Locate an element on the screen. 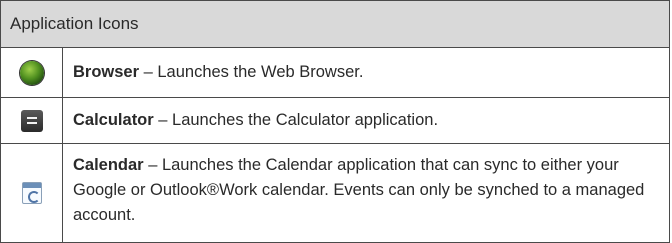 This screenshot has height=243, width=672. app-description: – Launches the Calculator application. is located at coordinates (296, 120).